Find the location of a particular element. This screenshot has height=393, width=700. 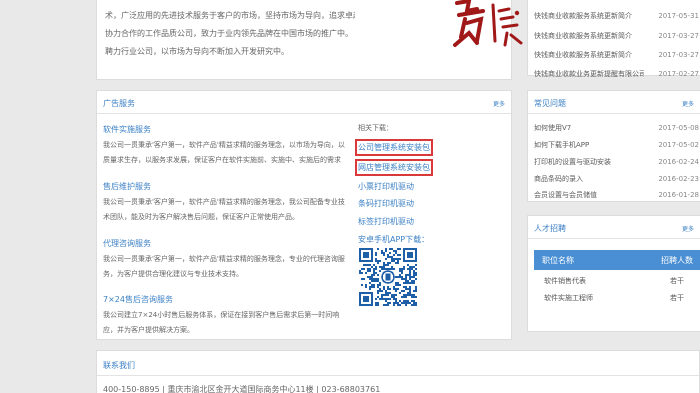

news-row: 快钱商业收款服务系统更新简介 2017-05-31 is located at coordinates (616, 15).